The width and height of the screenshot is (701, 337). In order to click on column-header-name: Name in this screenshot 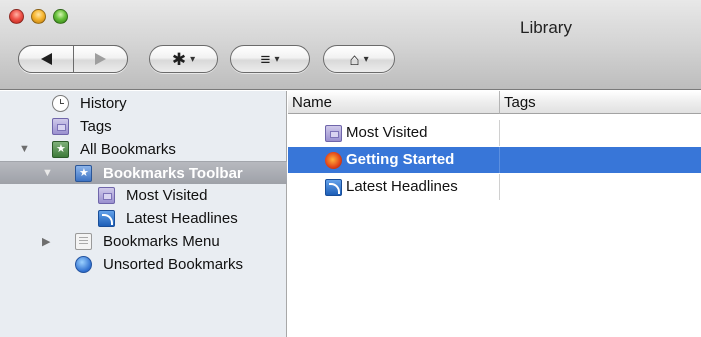, I will do `click(394, 102)`.